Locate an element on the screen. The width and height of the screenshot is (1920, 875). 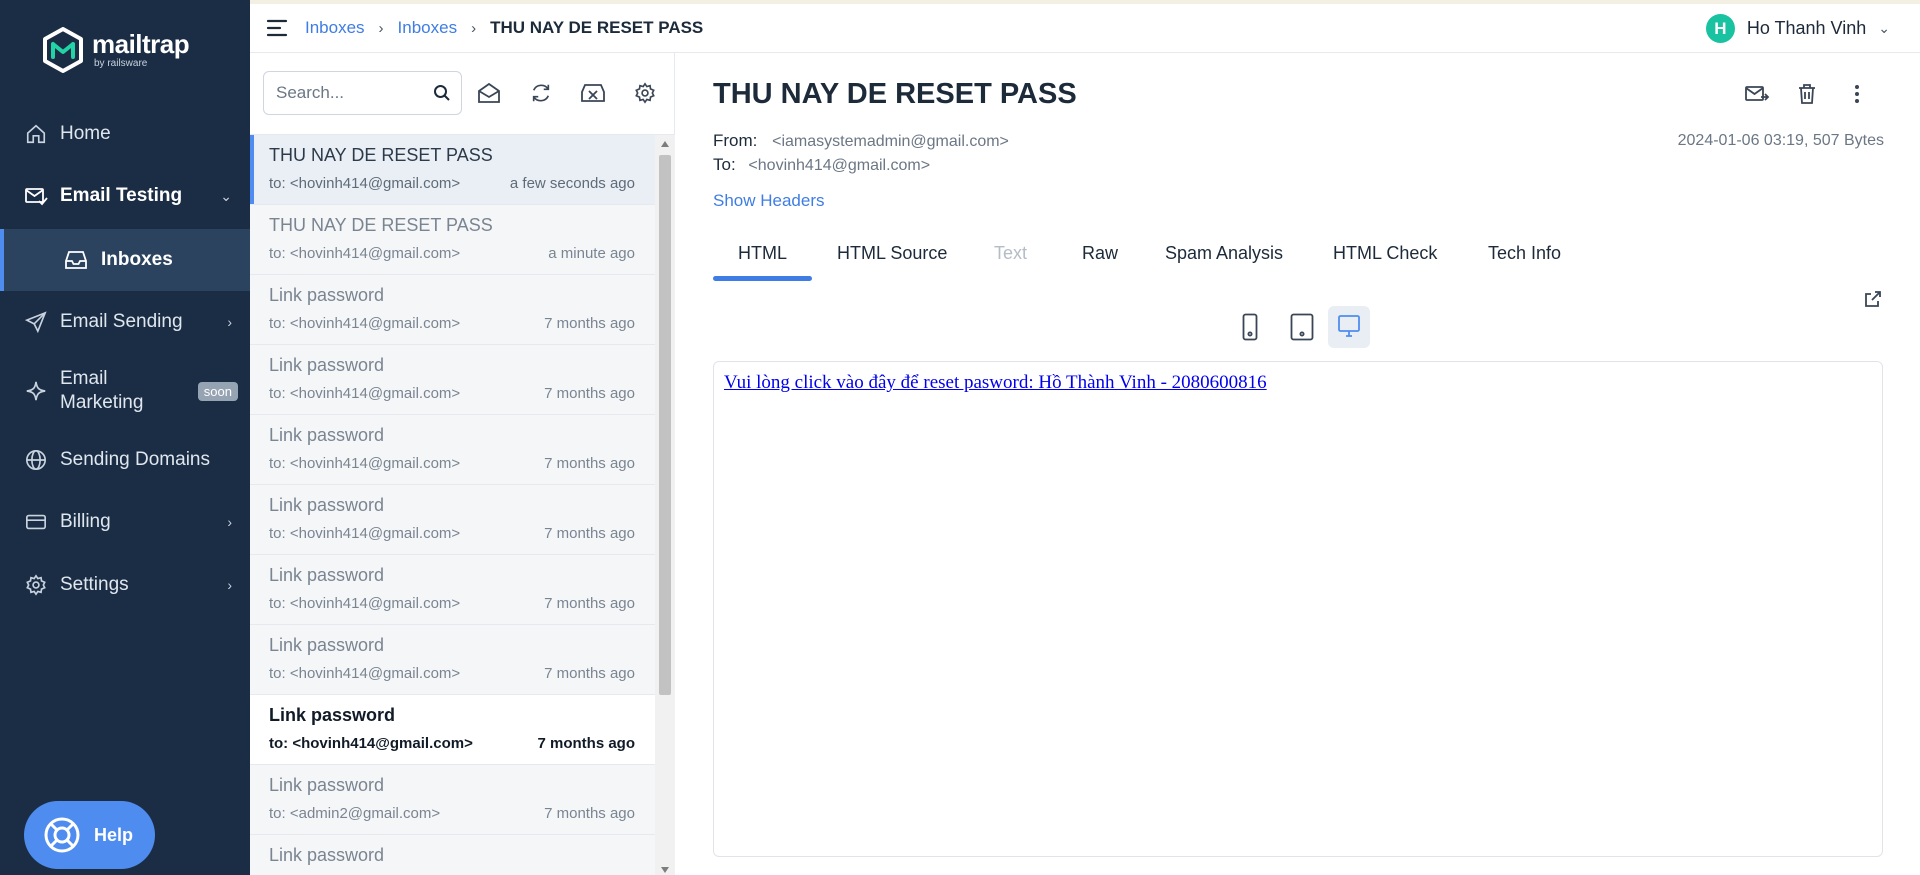
logo-text: mailtrap by railsware is located at coordinates (141, 50).